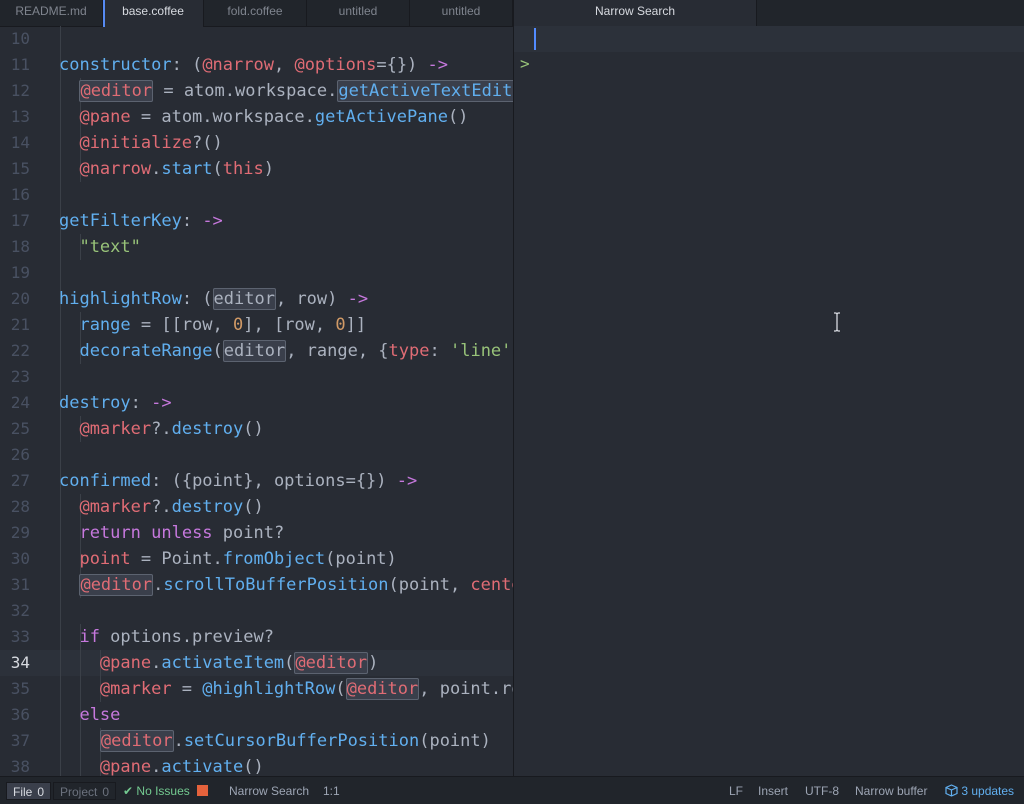 The width and height of the screenshot is (1024, 804). I want to click on code-line: 21 range = [[row, 0], [row, 0]], so click(256, 325).